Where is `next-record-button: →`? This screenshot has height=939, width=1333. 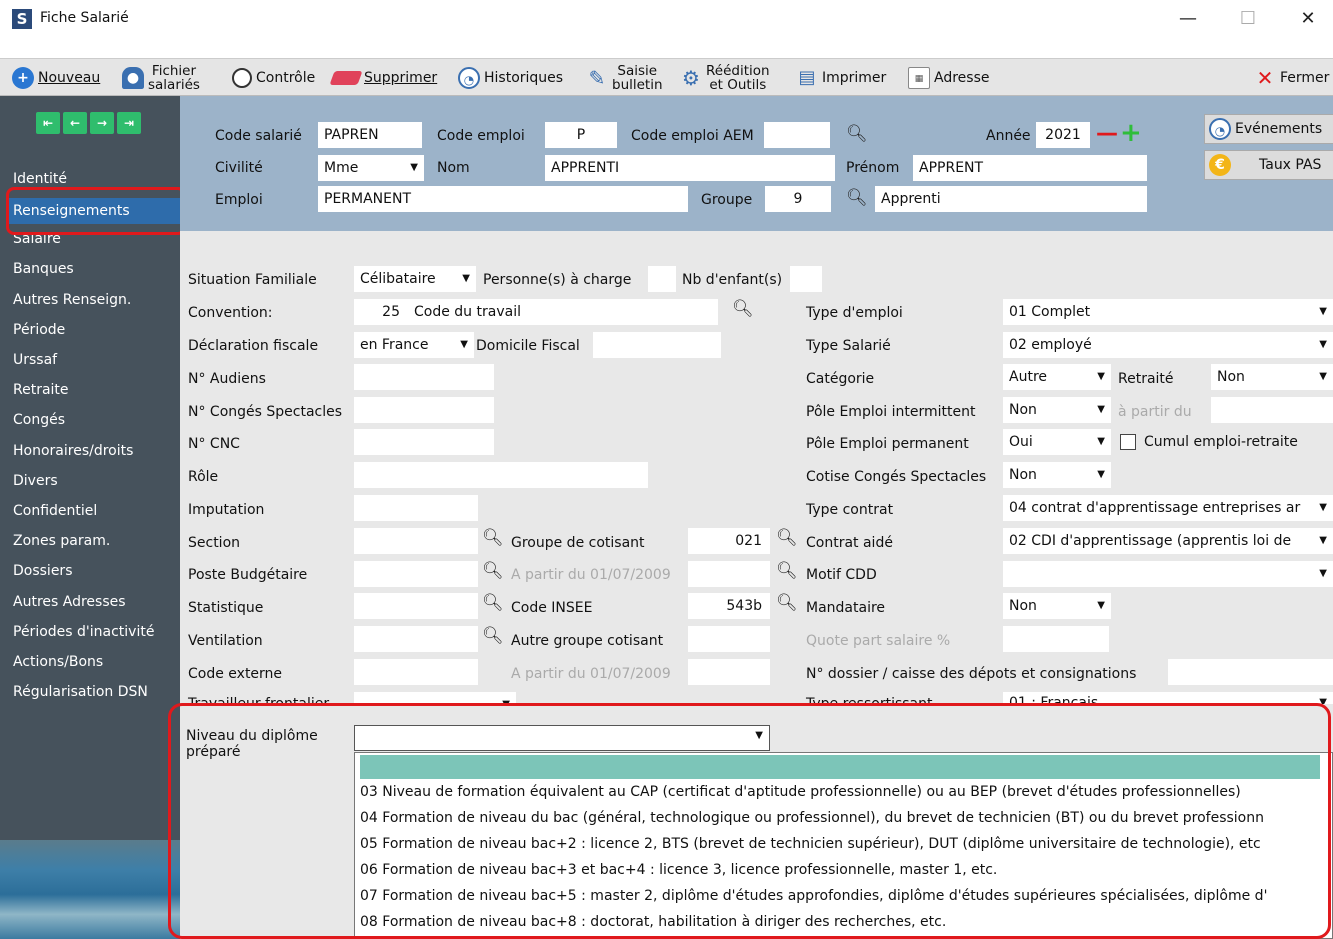
next-record-button: → is located at coordinates (102, 123).